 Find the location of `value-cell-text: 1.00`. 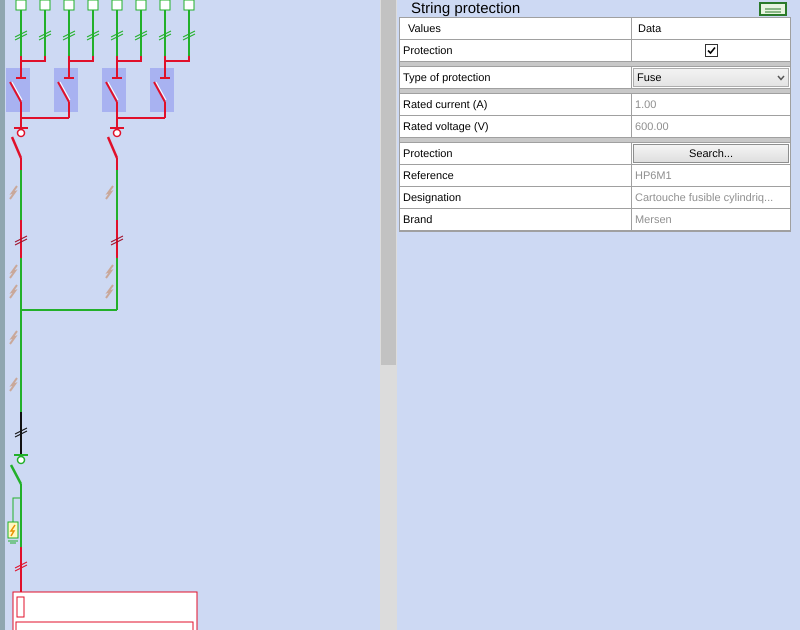

value-cell-text: 1.00 is located at coordinates (646, 105).